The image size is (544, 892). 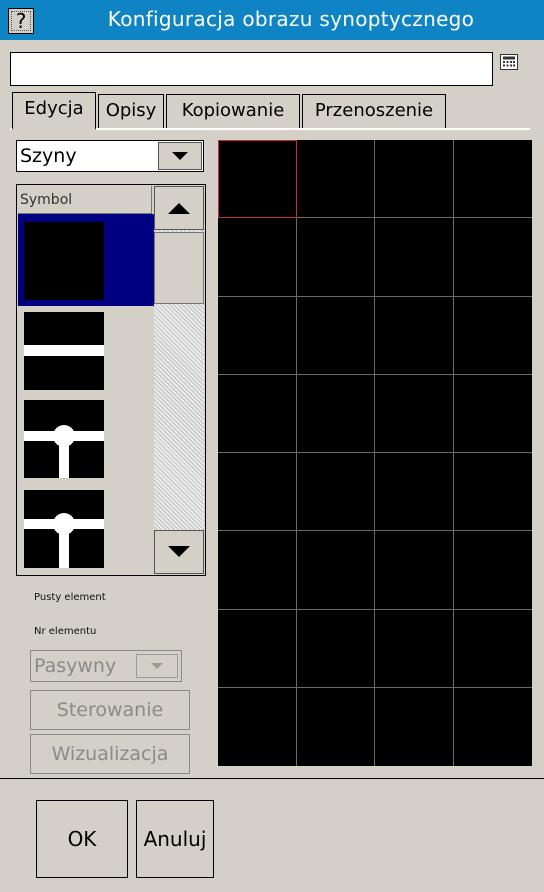 I want to click on help-button-focus, so click(x=21, y=21).